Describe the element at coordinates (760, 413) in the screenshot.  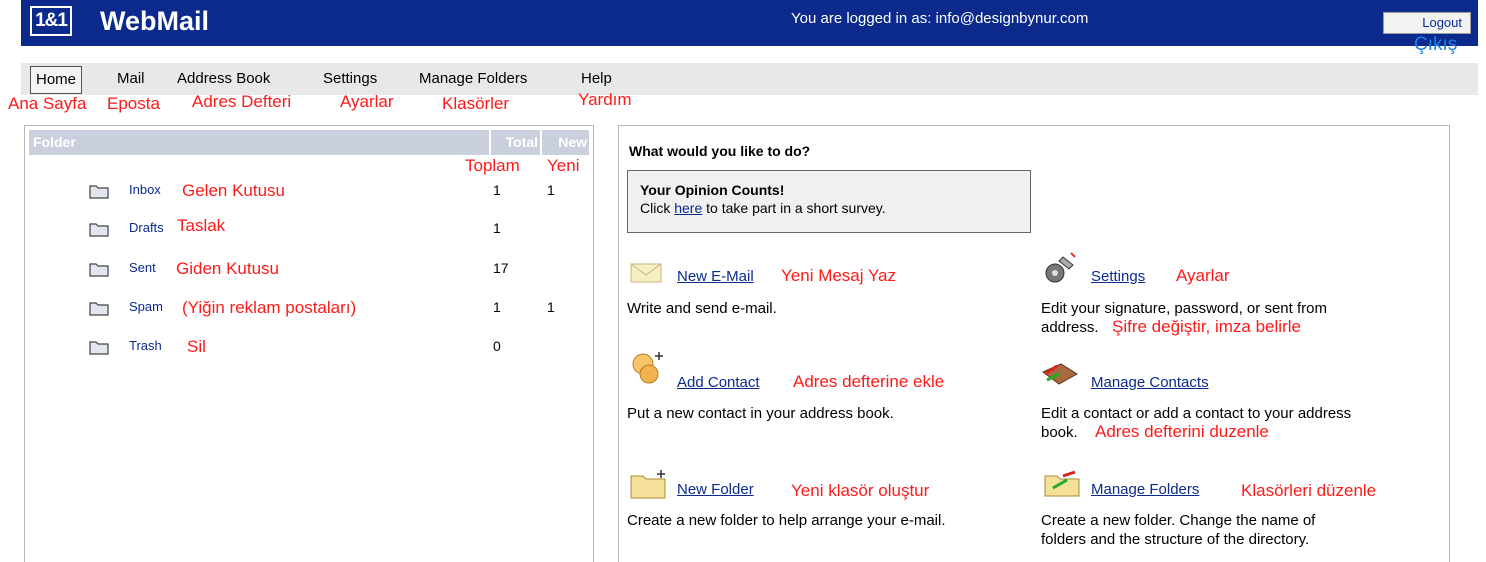
I see `add-contact-description: Put a new contact in your address book.` at that location.